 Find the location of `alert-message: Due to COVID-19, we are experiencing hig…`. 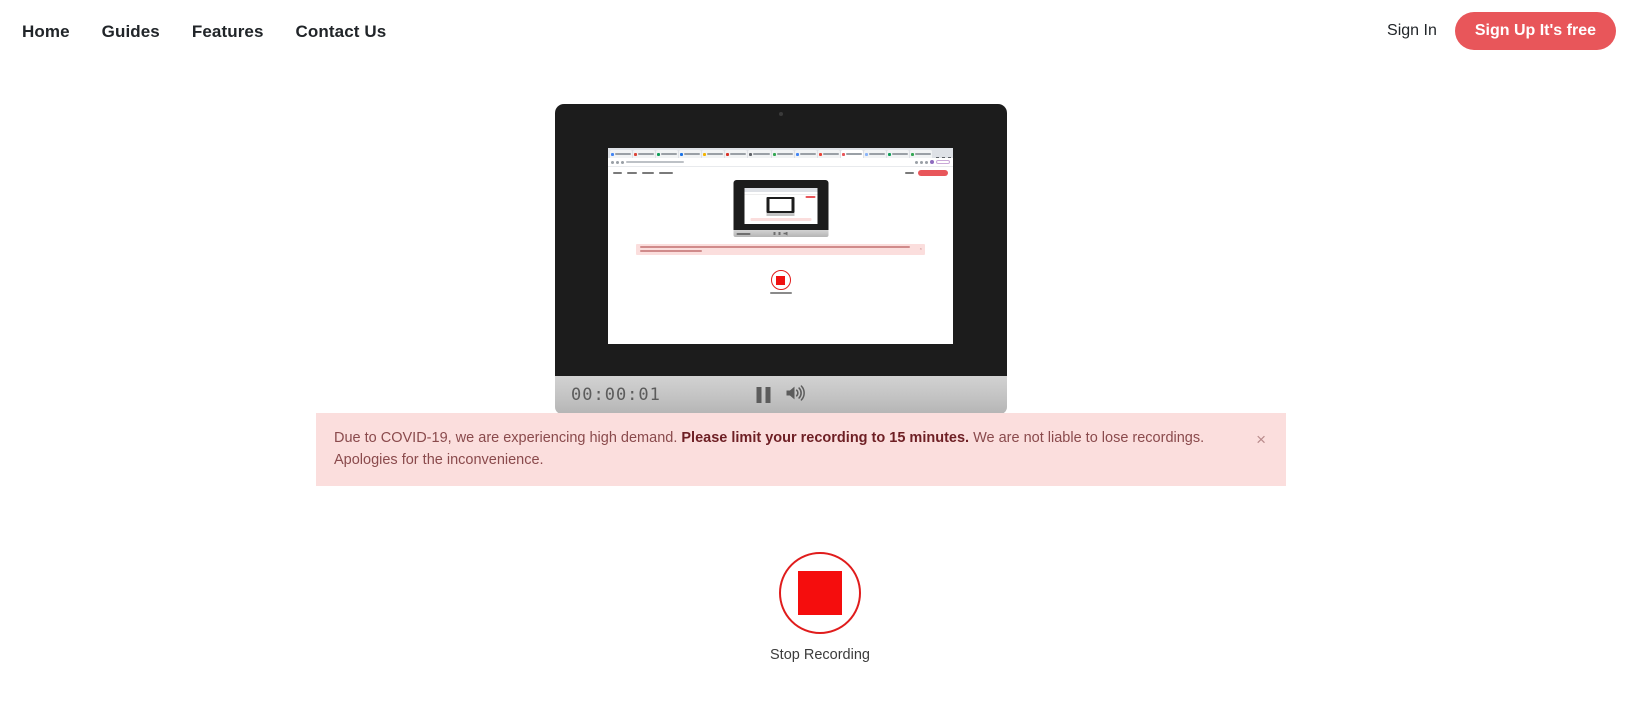

alert-message: Due to COVID-19, we are experiencing hig… is located at coordinates (769, 449).